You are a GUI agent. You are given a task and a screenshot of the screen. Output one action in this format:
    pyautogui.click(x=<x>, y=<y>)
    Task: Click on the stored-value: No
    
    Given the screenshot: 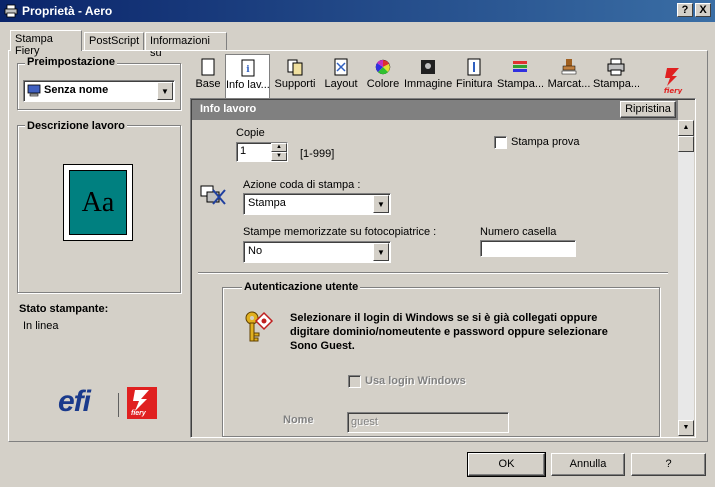 What is the action you would take?
    pyautogui.click(x=255, y=251)
    